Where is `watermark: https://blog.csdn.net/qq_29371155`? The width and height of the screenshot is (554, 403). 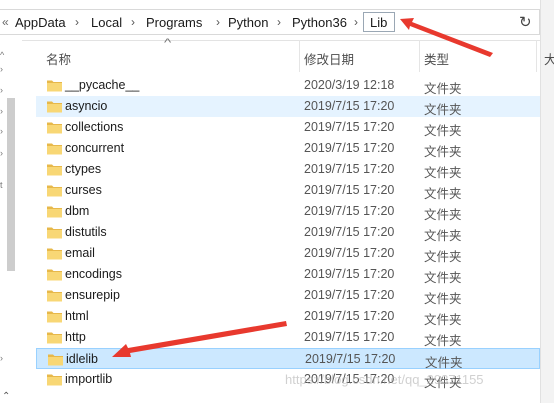 watermark: https://blog.csdn.net/qq_29371155 is located at coordinates (384, 379).